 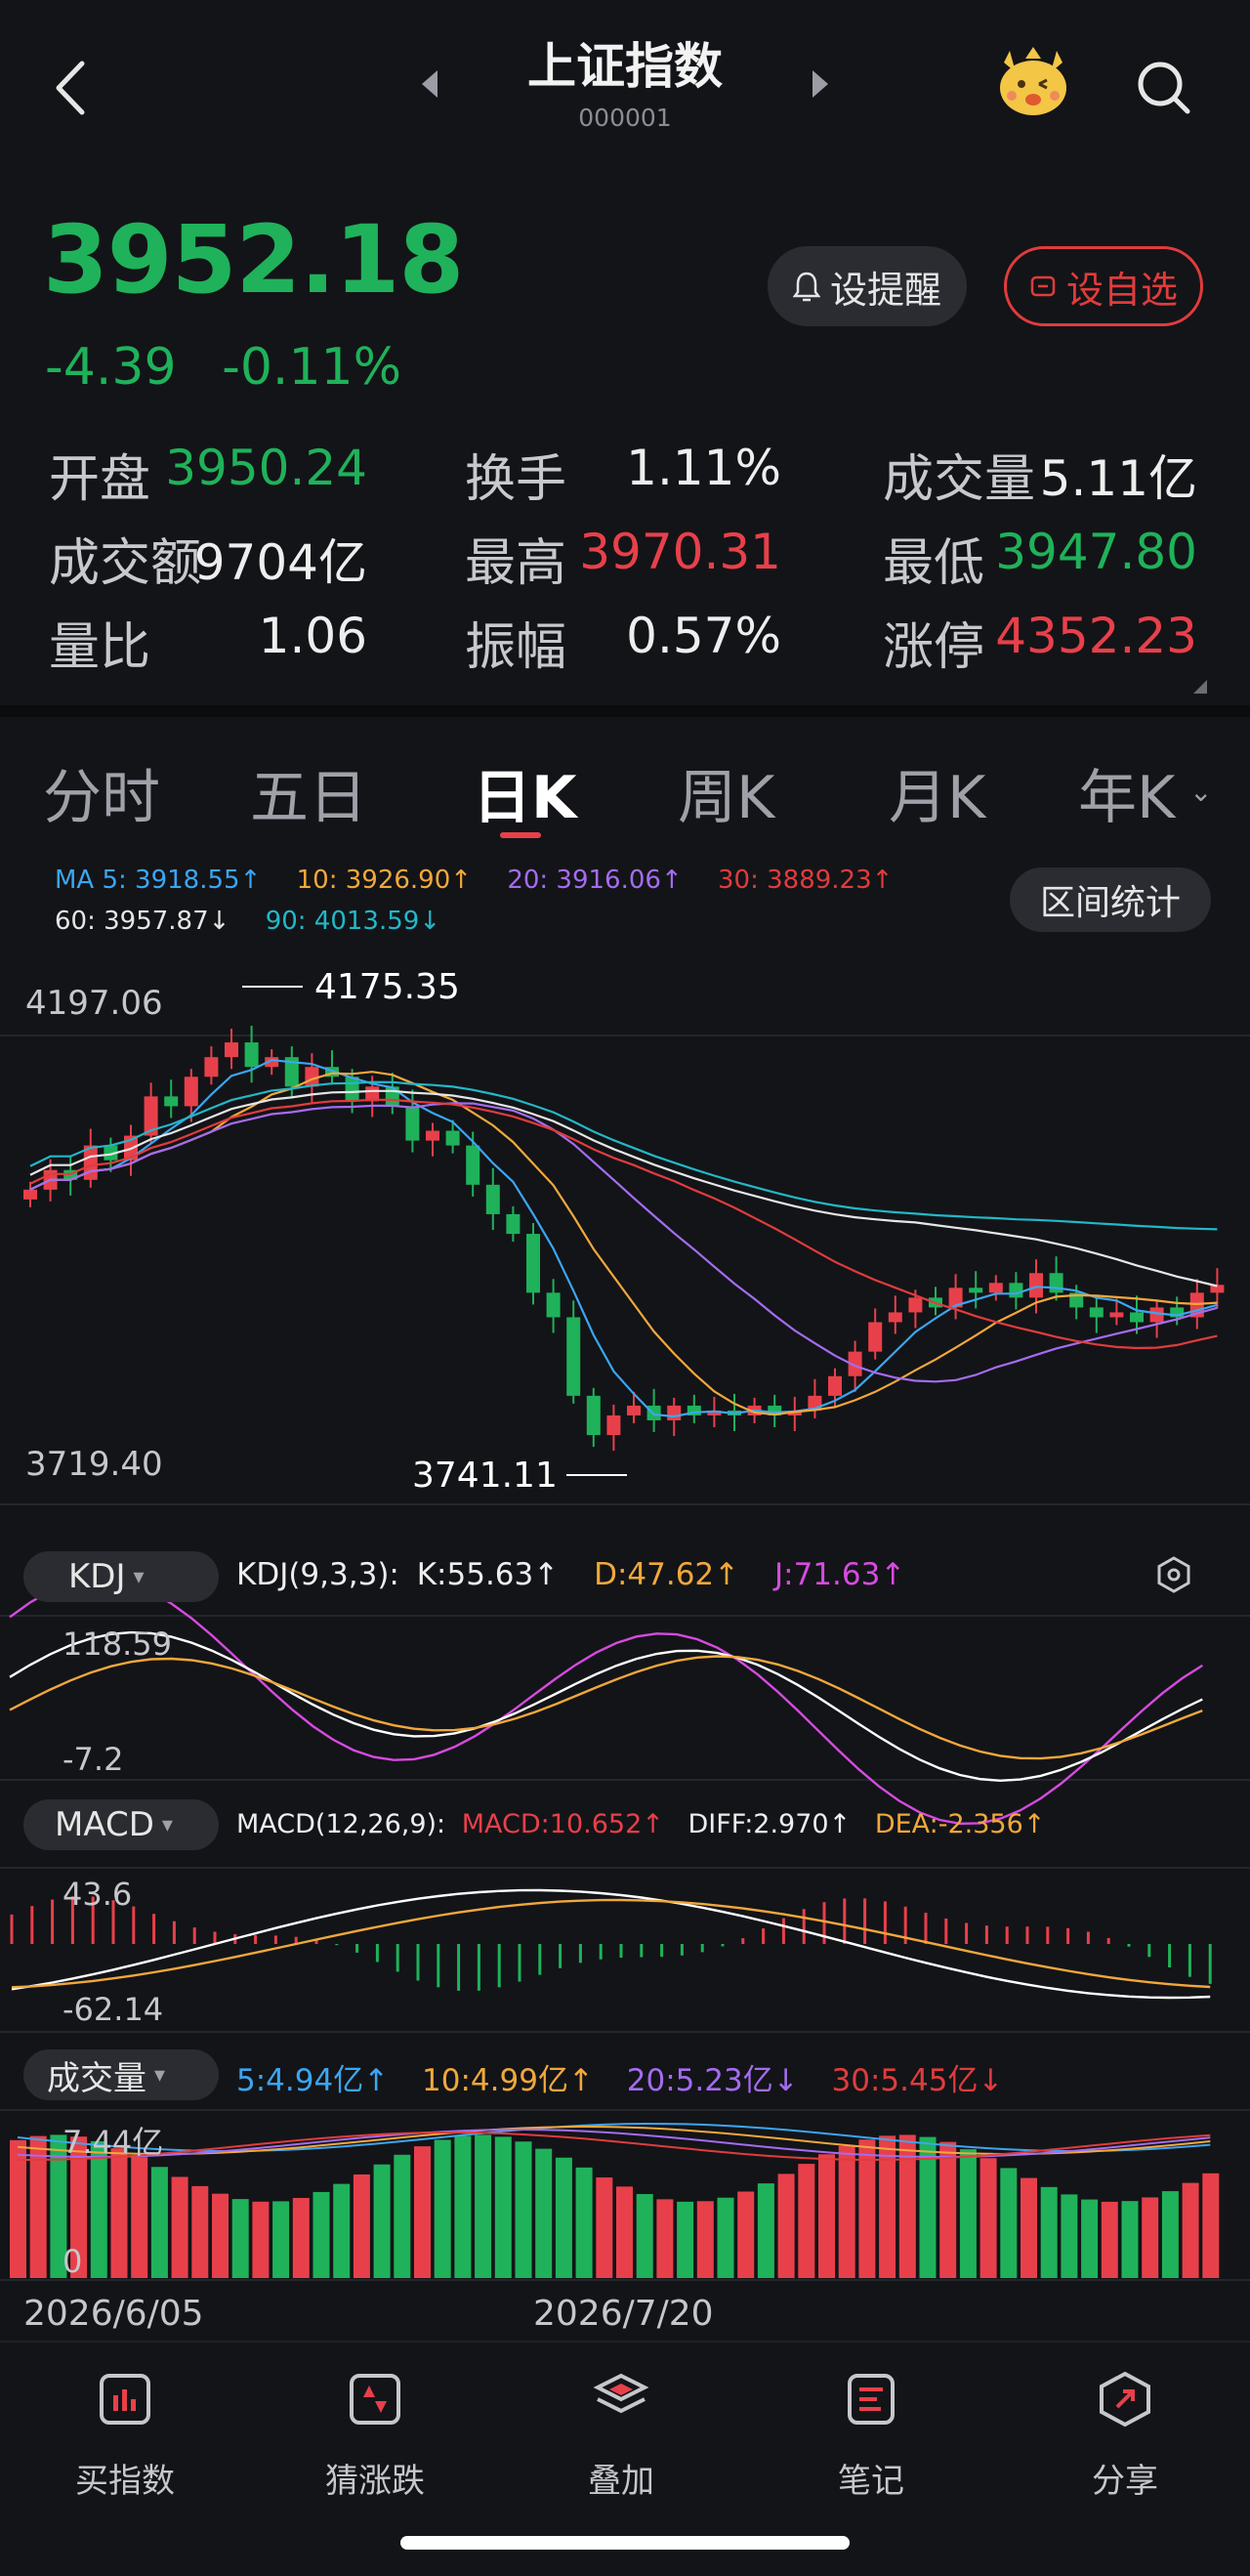 What do you see at coordinates (312, 367) in the screenshot?
I see `change-percent: -0.11%` at bounding box center [312, 367].